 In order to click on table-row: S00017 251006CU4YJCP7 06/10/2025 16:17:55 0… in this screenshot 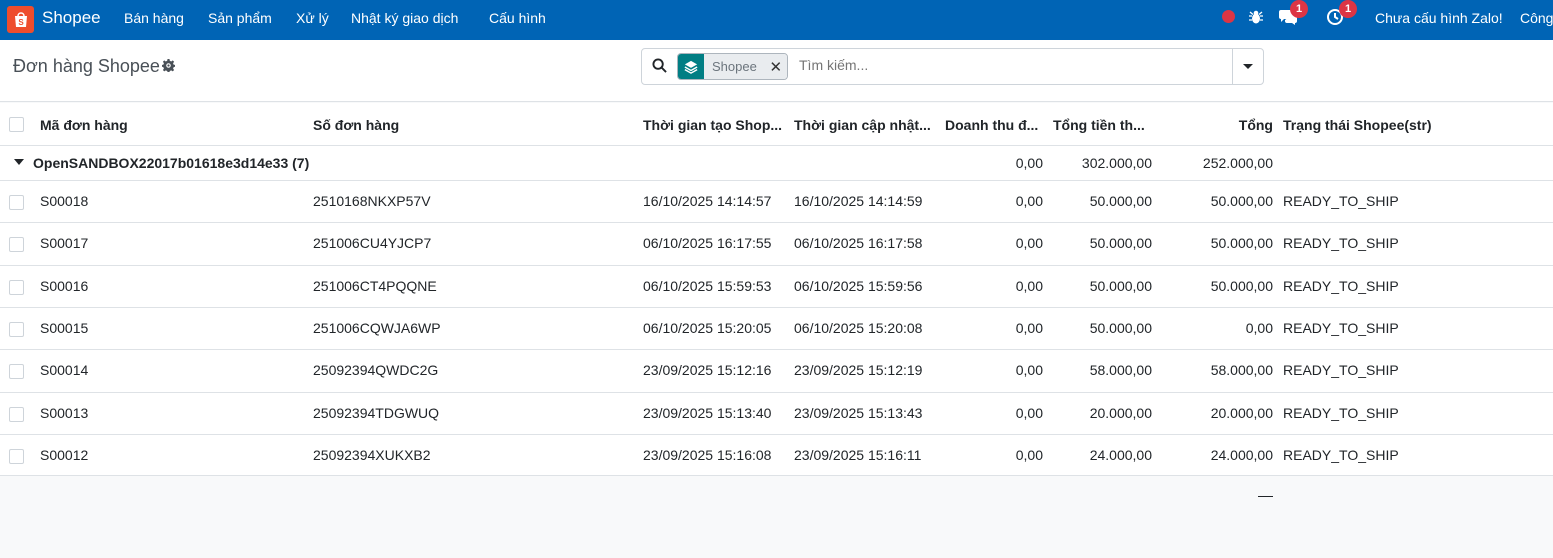, I will do `click(776, 244)`.